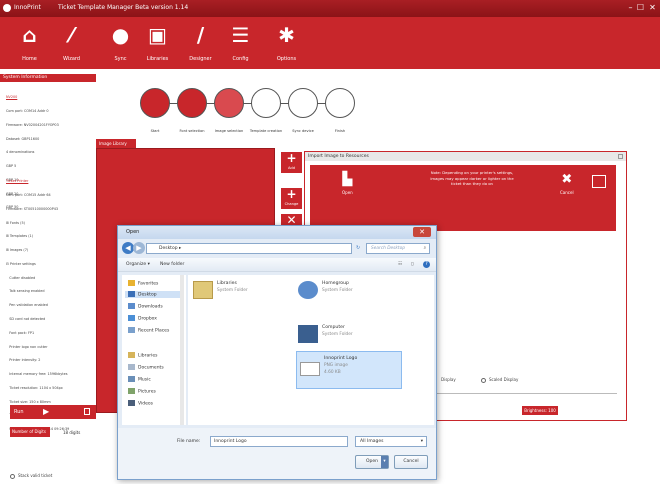 Image resolution: width=660 pixels, height=484 pixels. Describe the element at coordinates (652, 7) in the screenshot. I see `close-button: ✕` at that location.